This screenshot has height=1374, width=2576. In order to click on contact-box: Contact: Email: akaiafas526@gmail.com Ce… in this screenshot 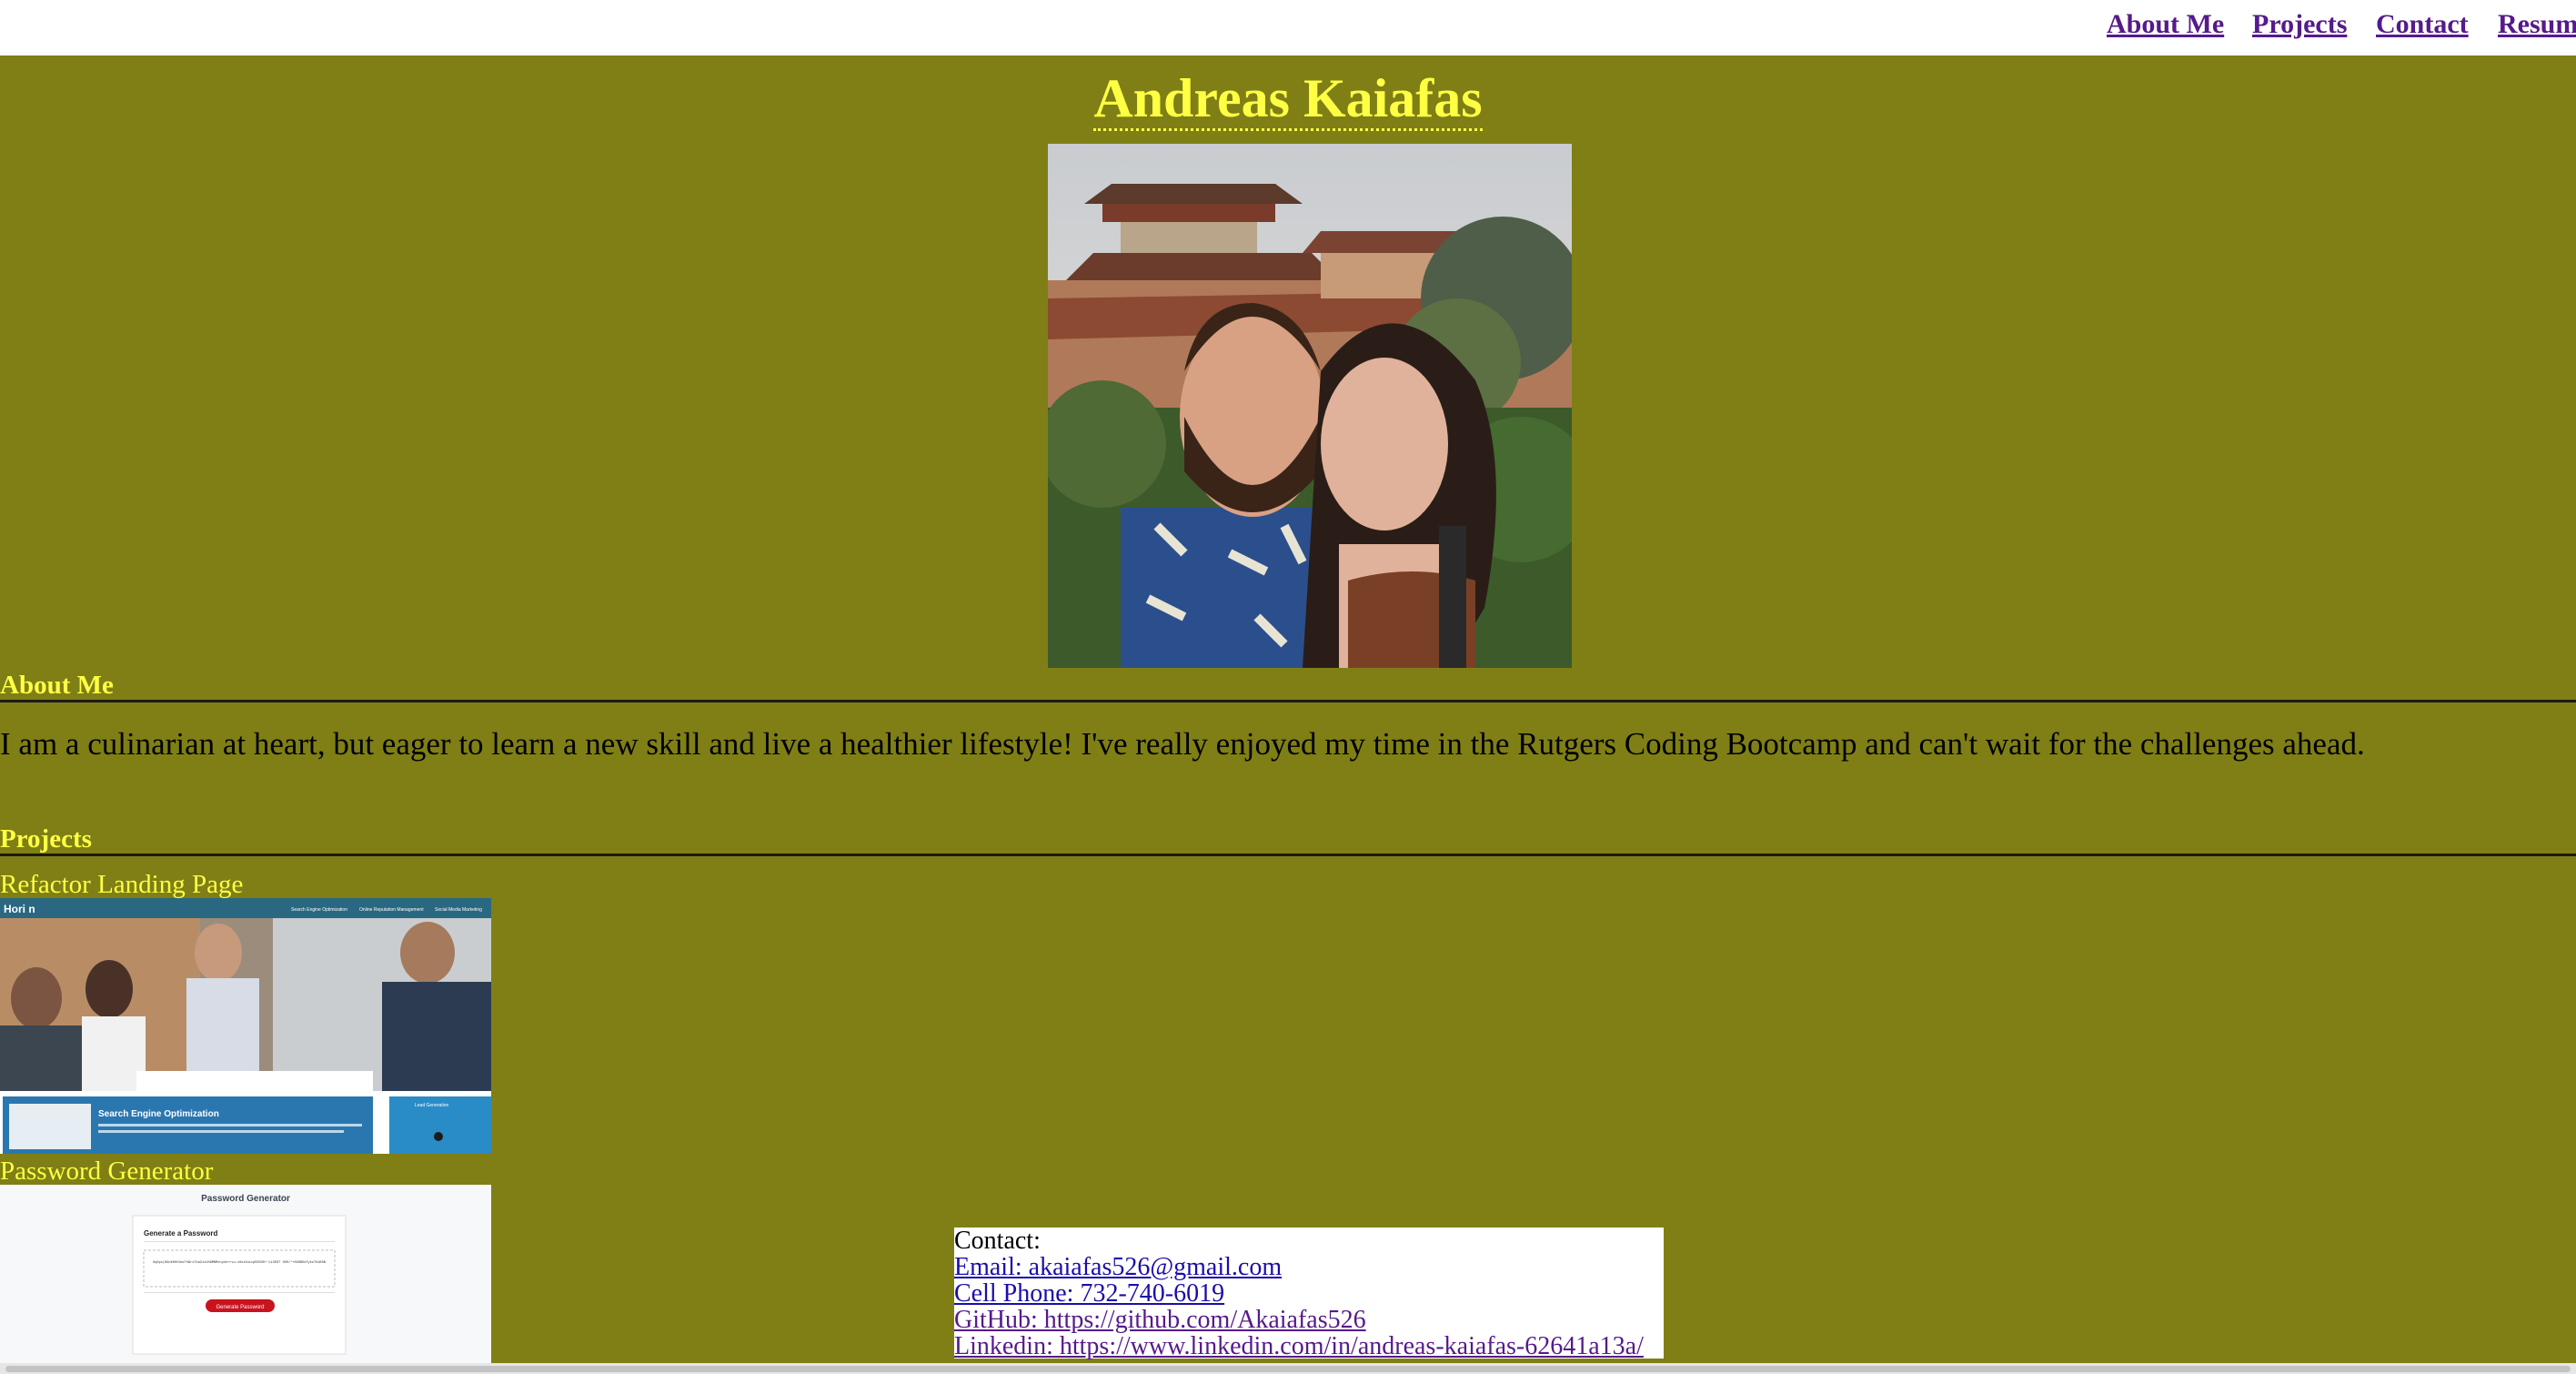, I will do `click(1309, 1294)`.